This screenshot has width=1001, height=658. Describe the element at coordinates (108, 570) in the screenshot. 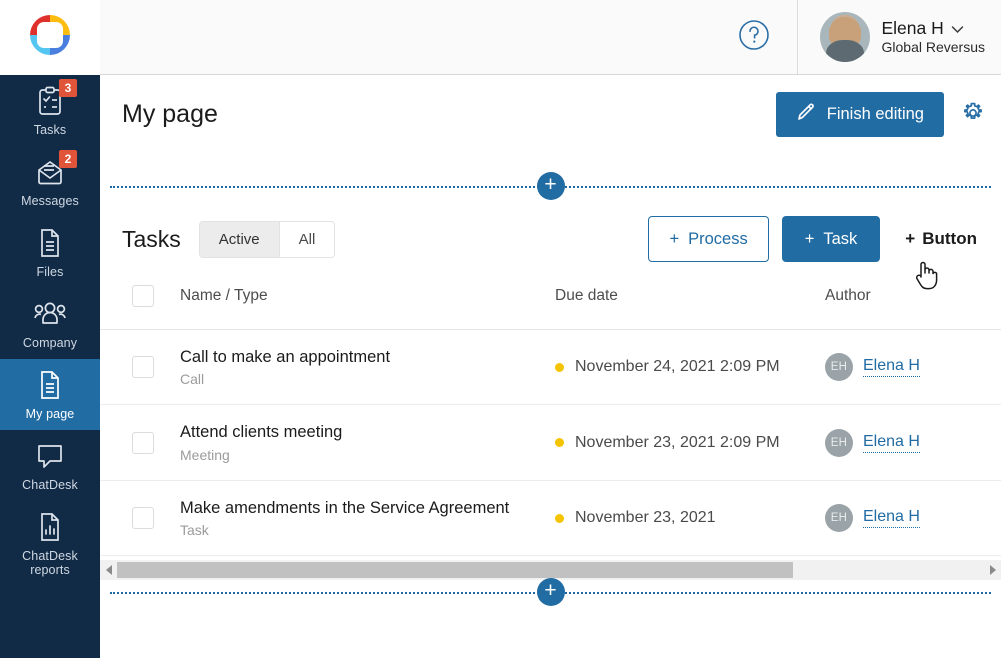

I see `arrow-left-icon` at that location.